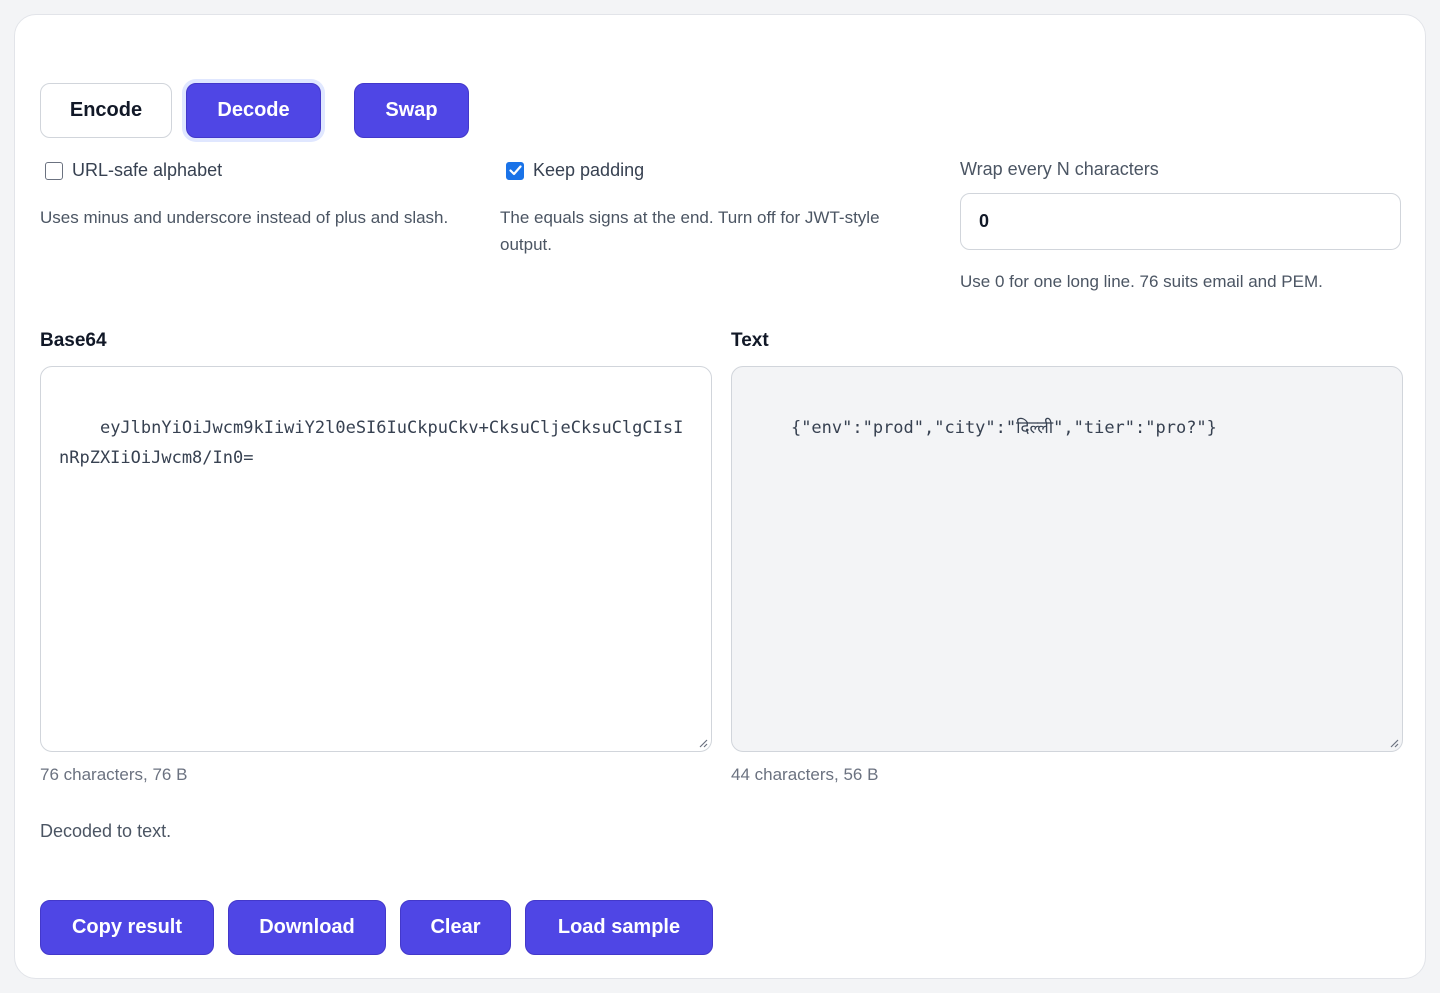 This screenshot has width=1440, height=993. I want to click on swap-button: Swap, so click(411, 110).